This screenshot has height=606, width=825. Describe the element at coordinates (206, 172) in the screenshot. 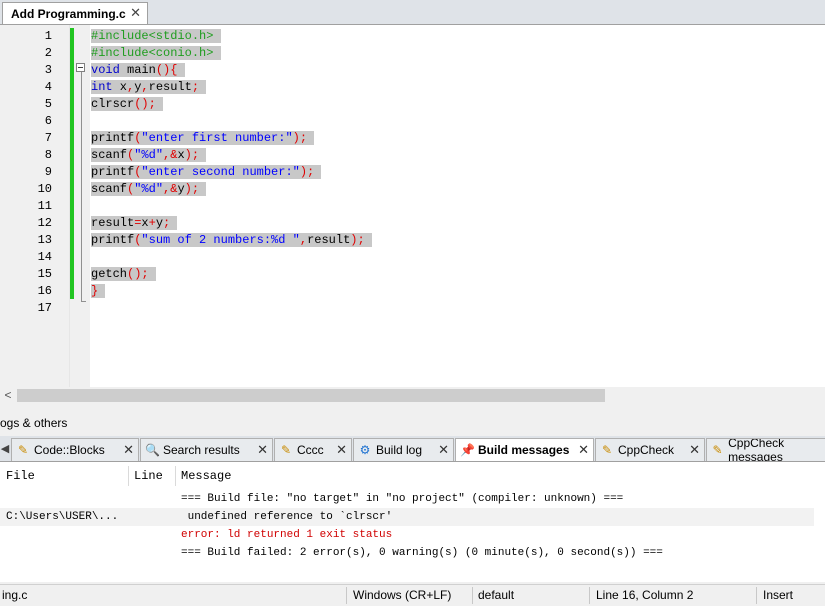

I see `code-line: printf("enter second number:");` at that location.